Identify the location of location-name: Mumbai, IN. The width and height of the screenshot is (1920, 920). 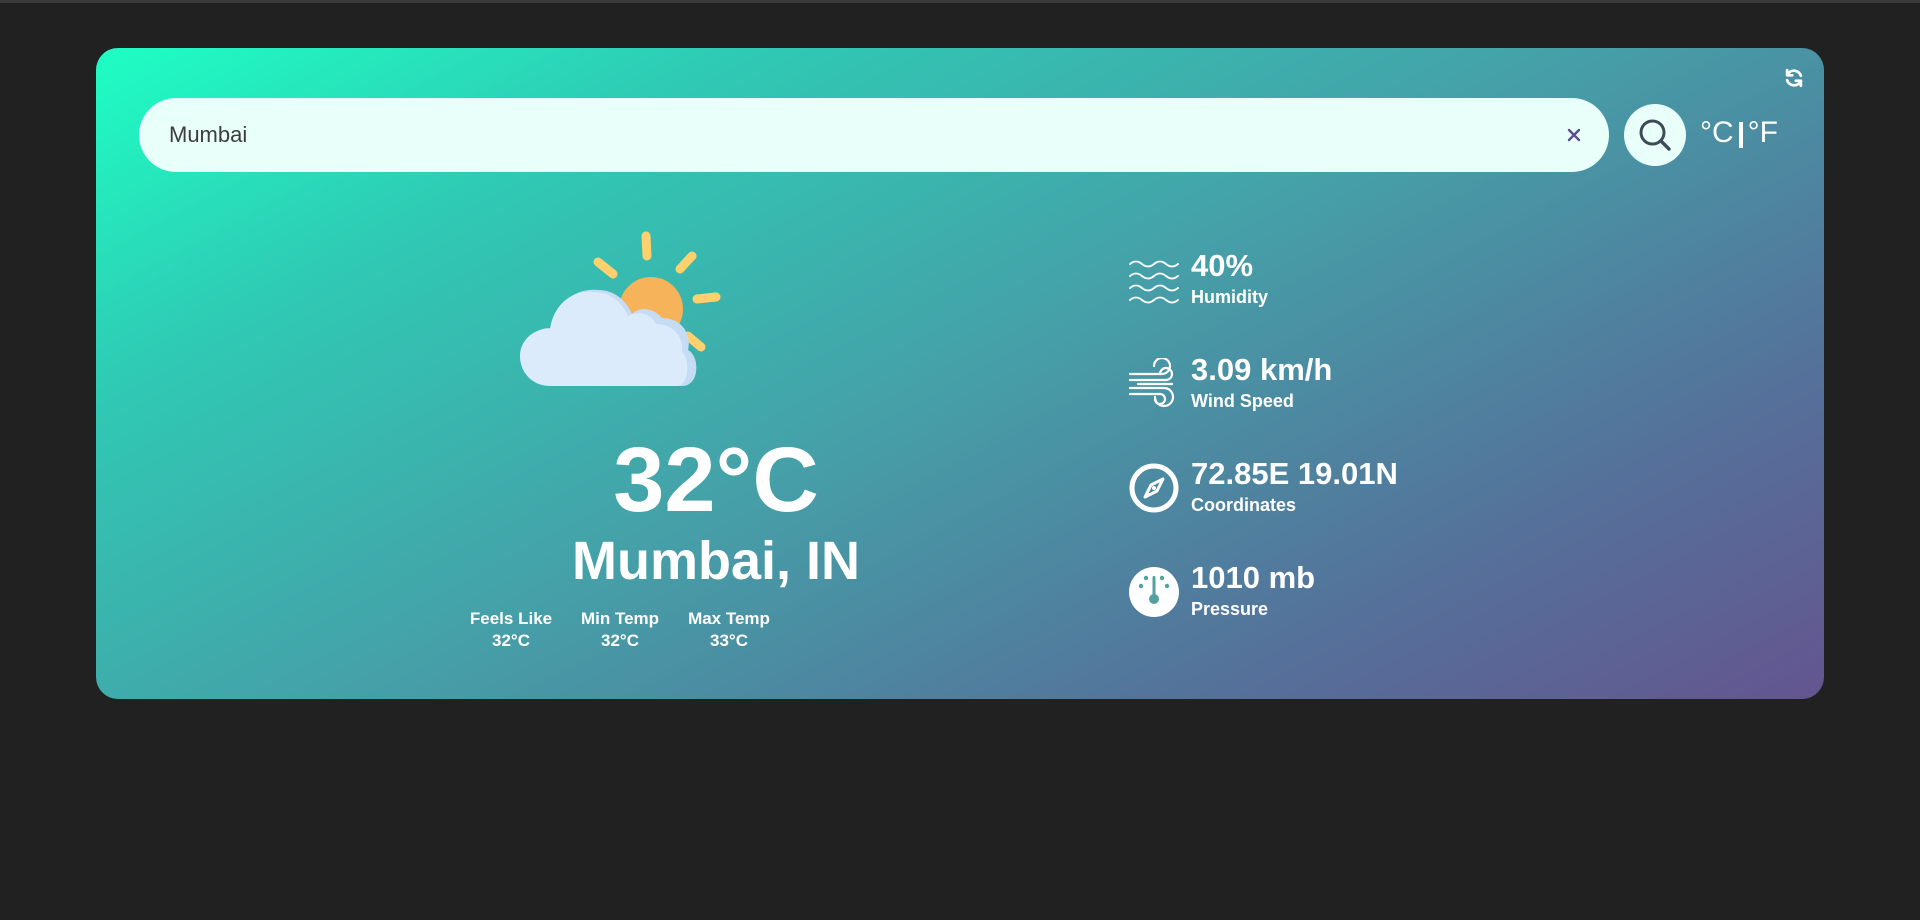
(715, 561).